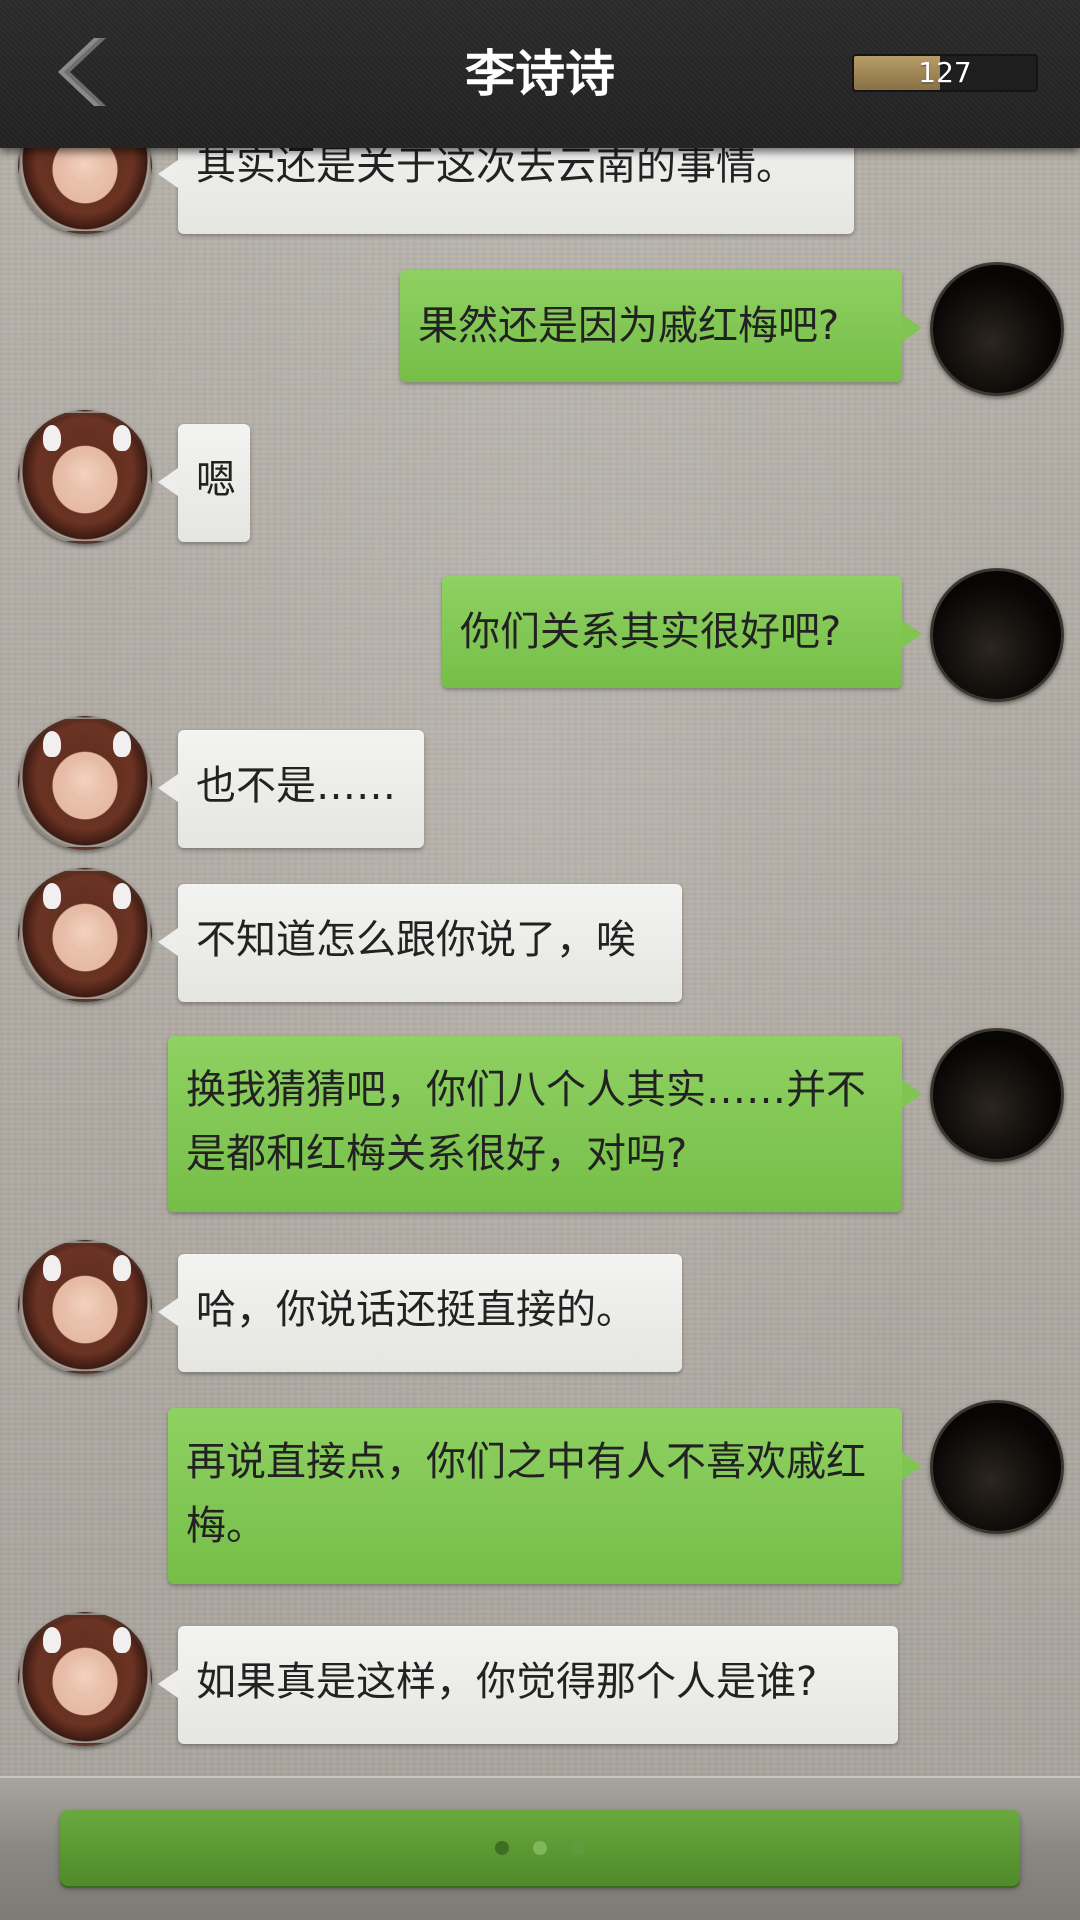  Describe the element at coordinates (661, 326) in the screenshot. I see `message-bubble-outgoing: 果然还是因为戚红梅吧?` at that location.